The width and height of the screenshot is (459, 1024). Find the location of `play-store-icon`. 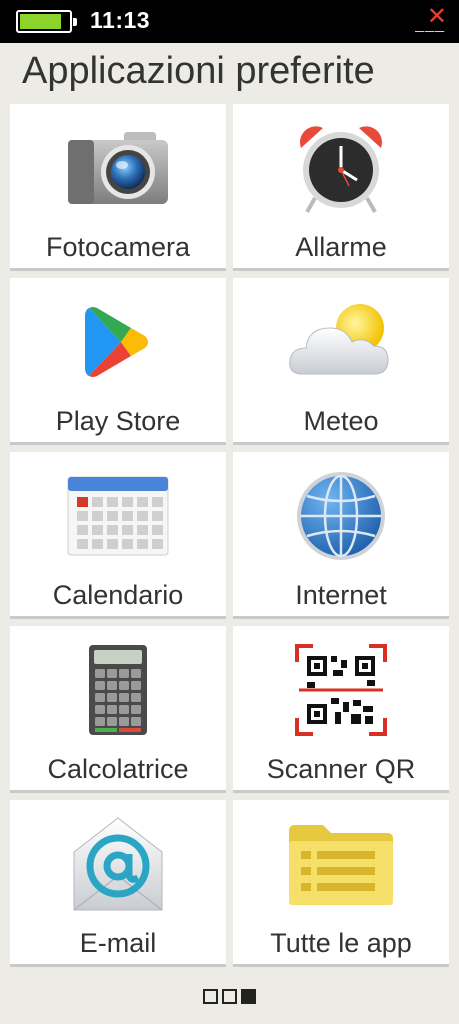

play-store-icon is located at coordinates (116, 342).